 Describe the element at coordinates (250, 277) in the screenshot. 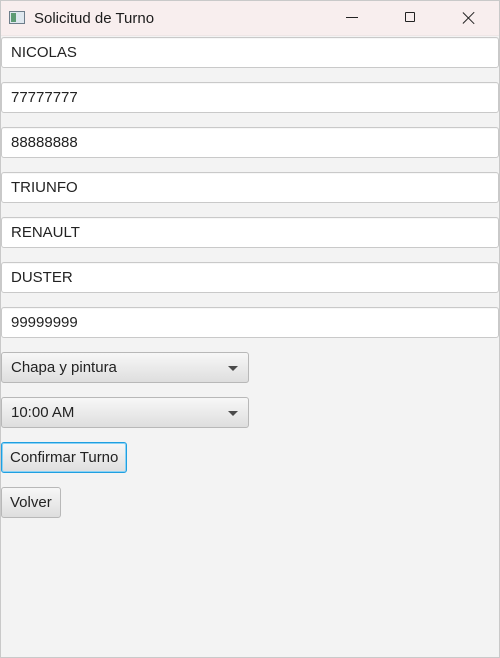

I see `vehicle-model-field: DUSTER` at that location.